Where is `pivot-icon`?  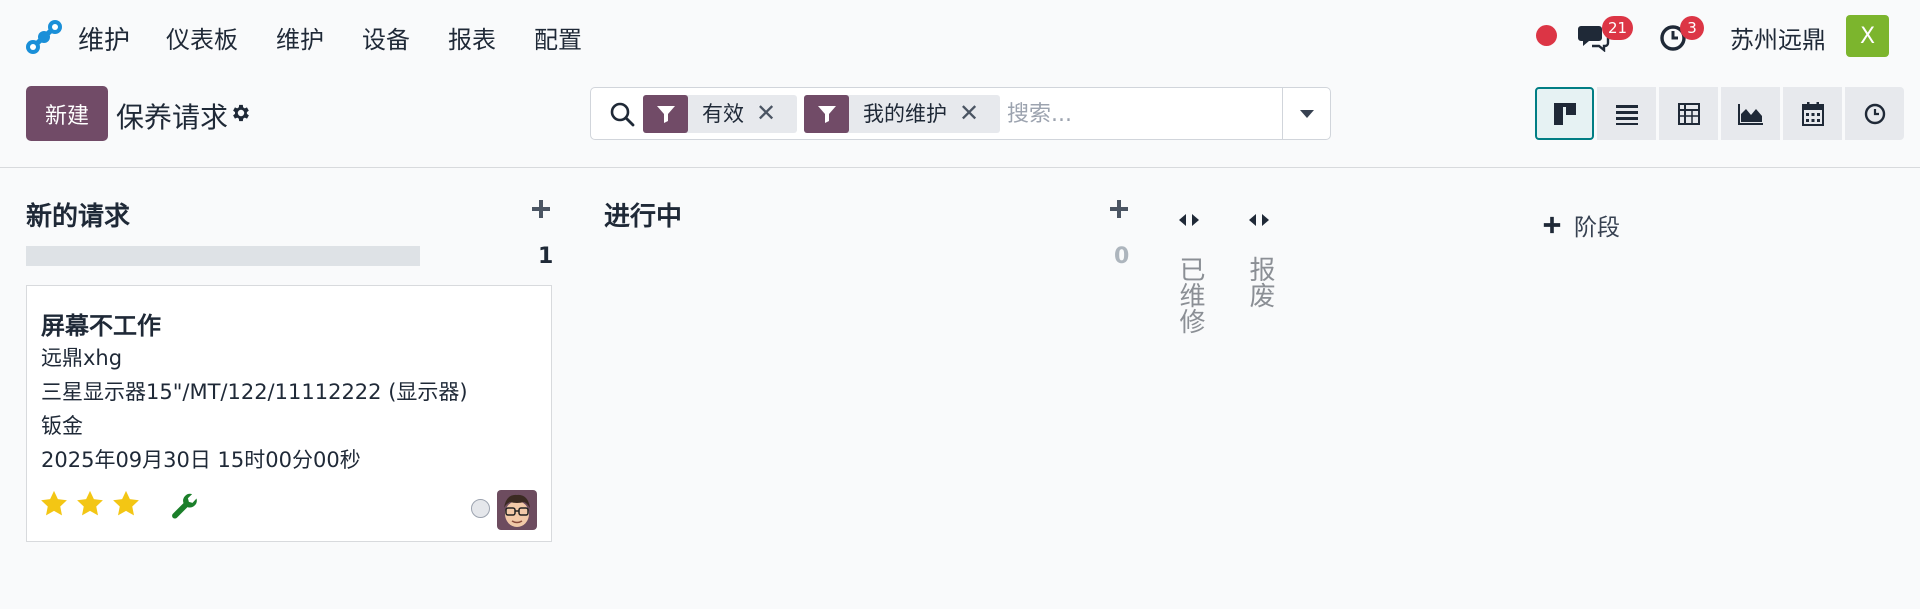 pivot-icon is located at coordinates (1688, 113).